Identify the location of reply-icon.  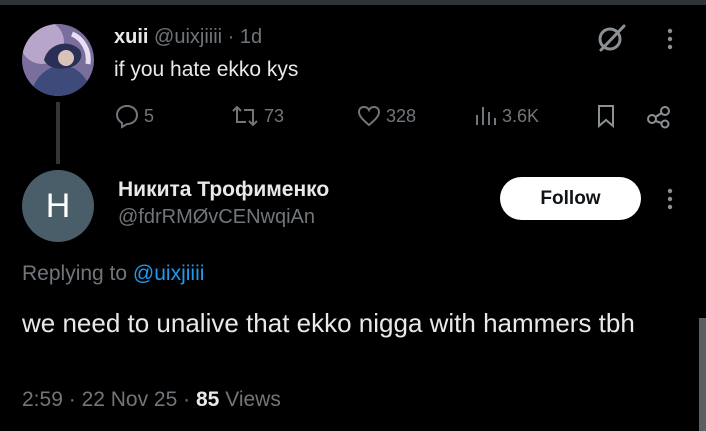
(127, 116).